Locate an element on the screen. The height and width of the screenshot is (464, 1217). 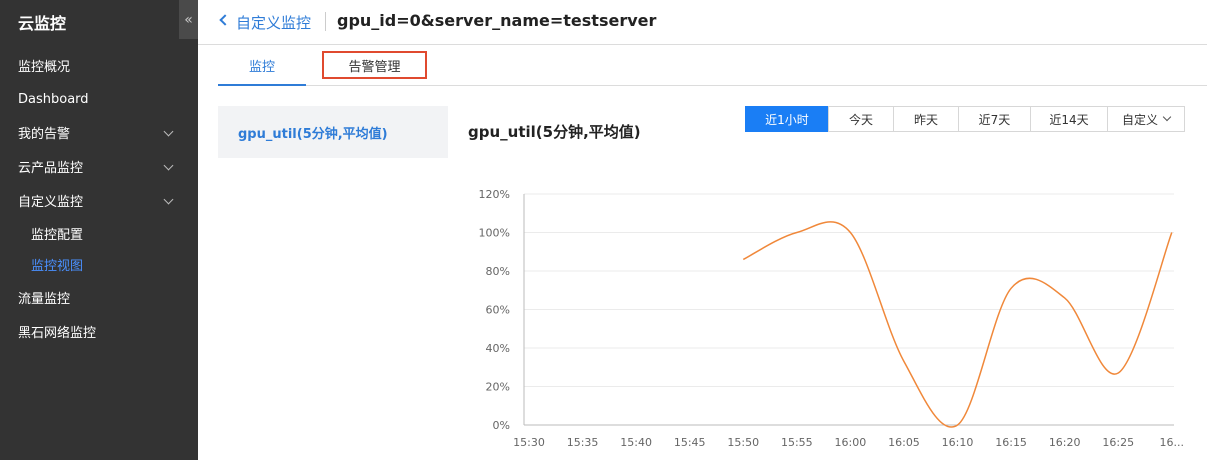
tab-bar: 监控 告警管理 is located at coordinates (712, 66).